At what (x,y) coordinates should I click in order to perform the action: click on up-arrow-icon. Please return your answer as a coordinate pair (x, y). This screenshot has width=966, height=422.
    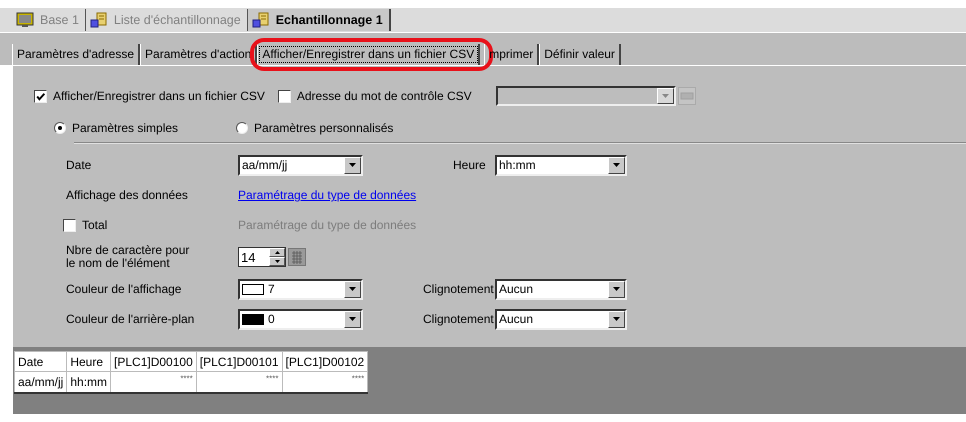
    Looking at the image, I should click on (277, 252).